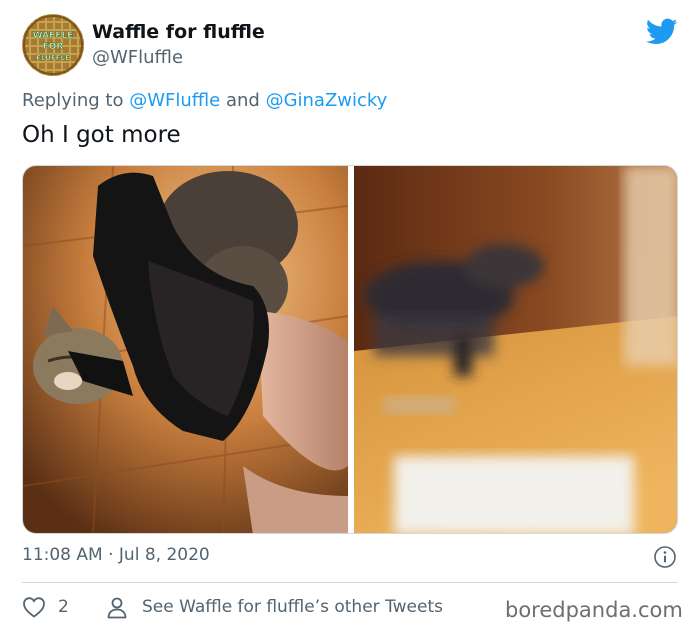 This screenshot has width=700, height=636. What do you see at coordinates (292, 607) in the screenshot?
I see `see-other-tweets-link: See Waffle for fluffle’s other Tweets` at bounding box center [292, 607].